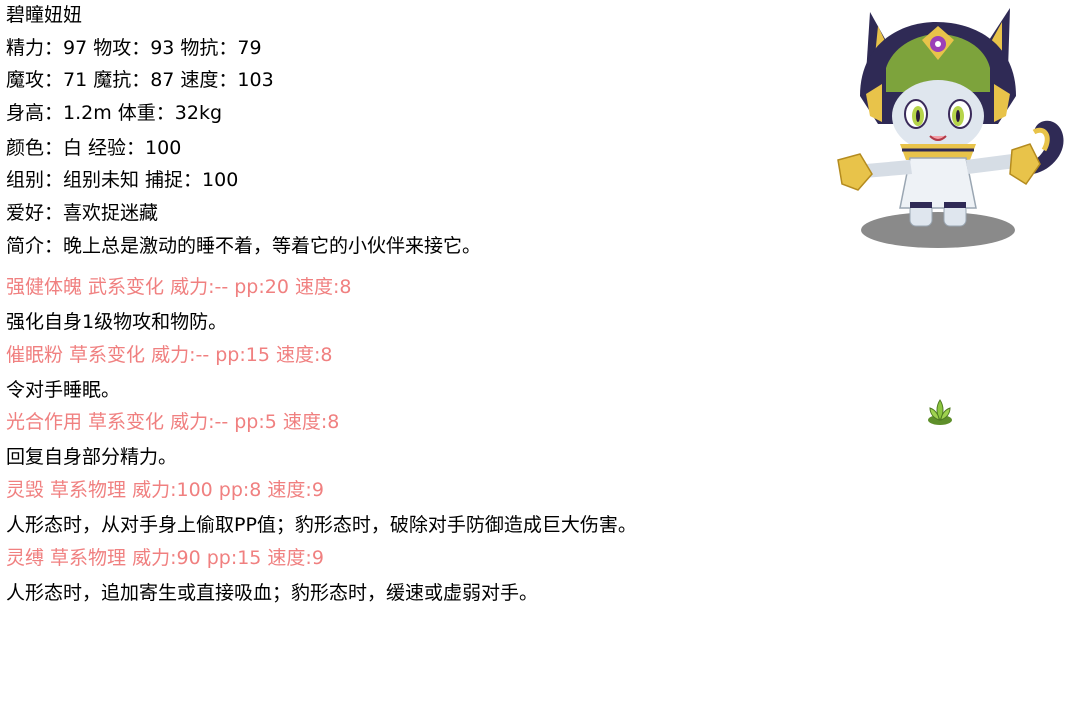 This screenshot has height=710, width=1080. Describe the element at coordinates (321, 525) in the screenshot. I see `skill-description: 人形态时，从对手身上偷取PP值；豹形态时，破除对手防御造成巨大伤害。` at that location.